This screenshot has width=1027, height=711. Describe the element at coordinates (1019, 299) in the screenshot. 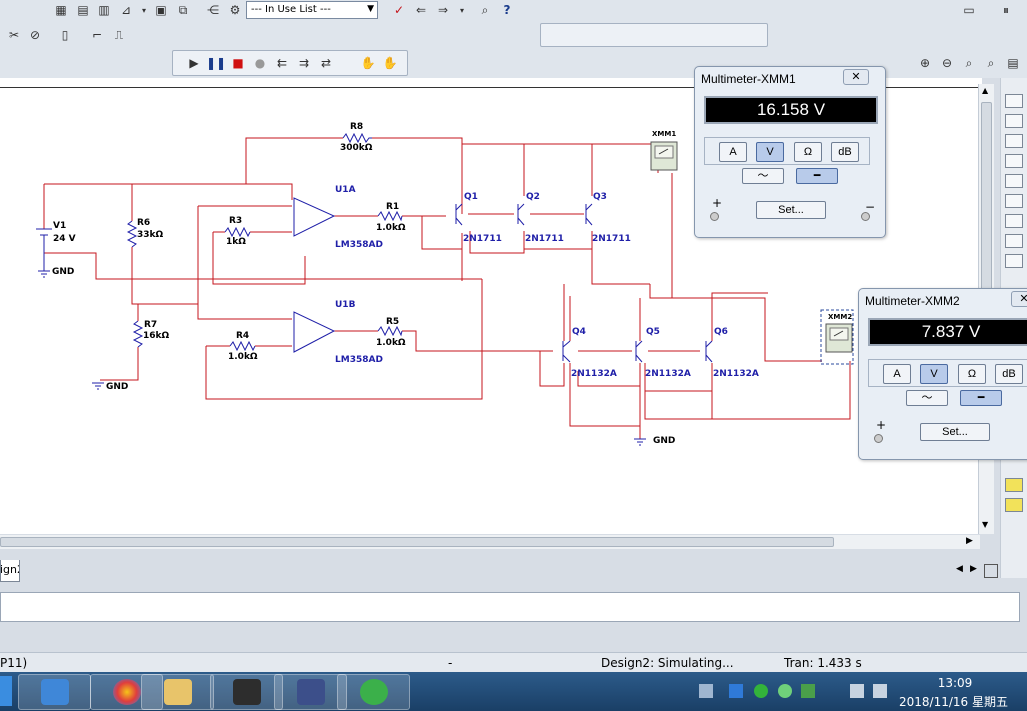

I see `xmm2-close-button: ✕` at that location.